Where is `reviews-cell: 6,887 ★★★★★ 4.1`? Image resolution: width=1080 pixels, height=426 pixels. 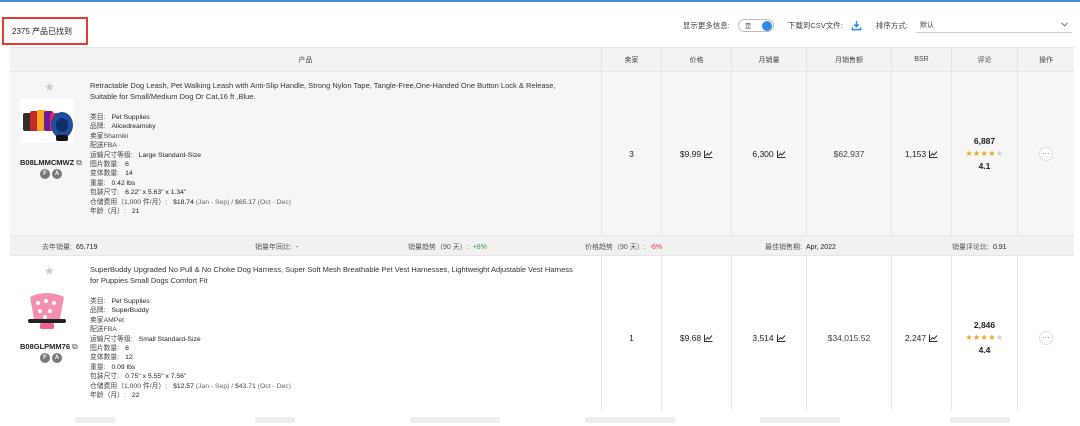 reviews-cell: 6,887 ★★★★★ 4.1 is located at coordinates (985, 153).